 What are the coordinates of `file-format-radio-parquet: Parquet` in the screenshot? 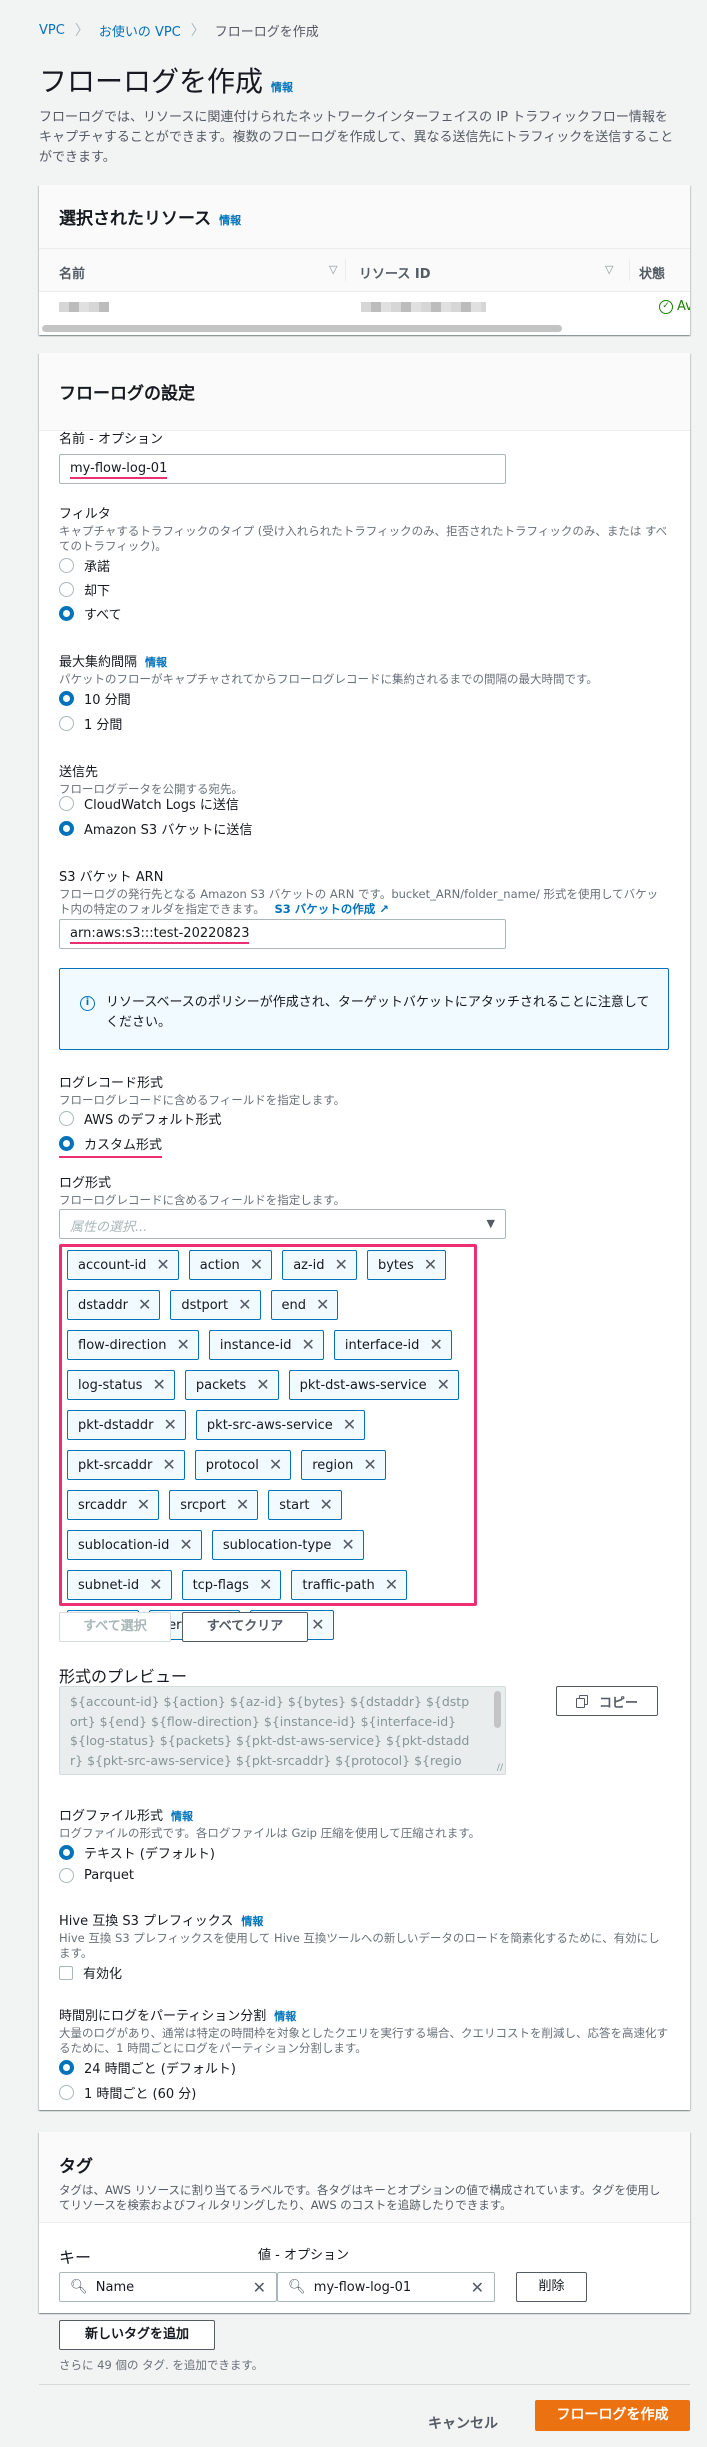 It's located at (96, 1875).